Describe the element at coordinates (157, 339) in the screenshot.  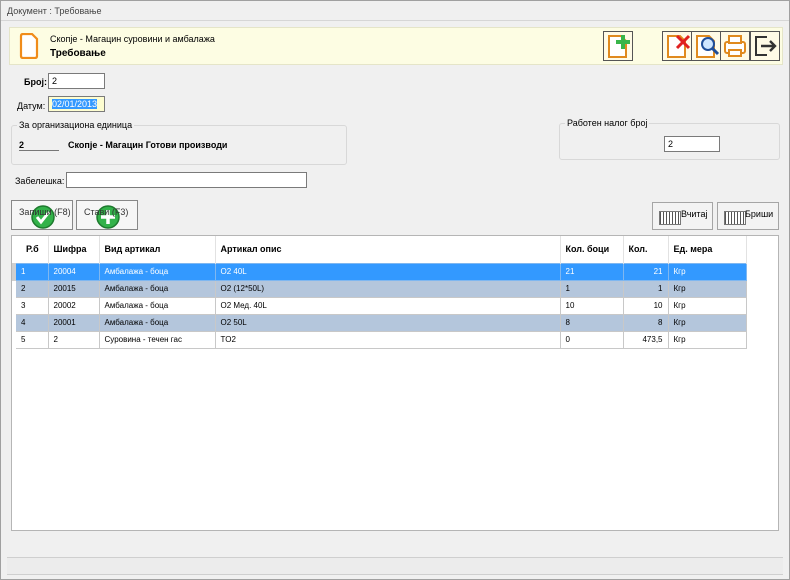
I see `article-type-cell: Суровина - течен гас` at that location.